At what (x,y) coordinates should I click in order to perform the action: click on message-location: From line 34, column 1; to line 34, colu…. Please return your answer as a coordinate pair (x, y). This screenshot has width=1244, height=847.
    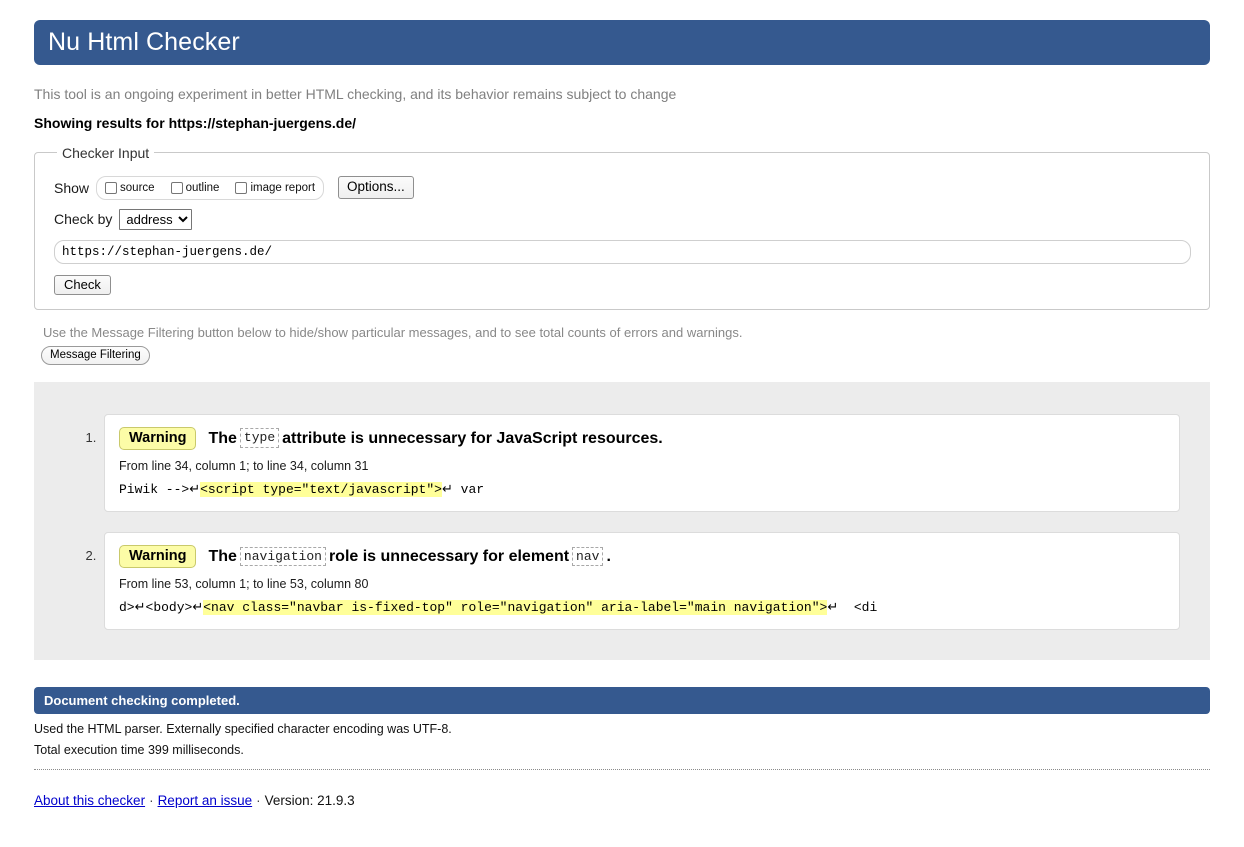
    Looking at the image, I should click on (244, 465).